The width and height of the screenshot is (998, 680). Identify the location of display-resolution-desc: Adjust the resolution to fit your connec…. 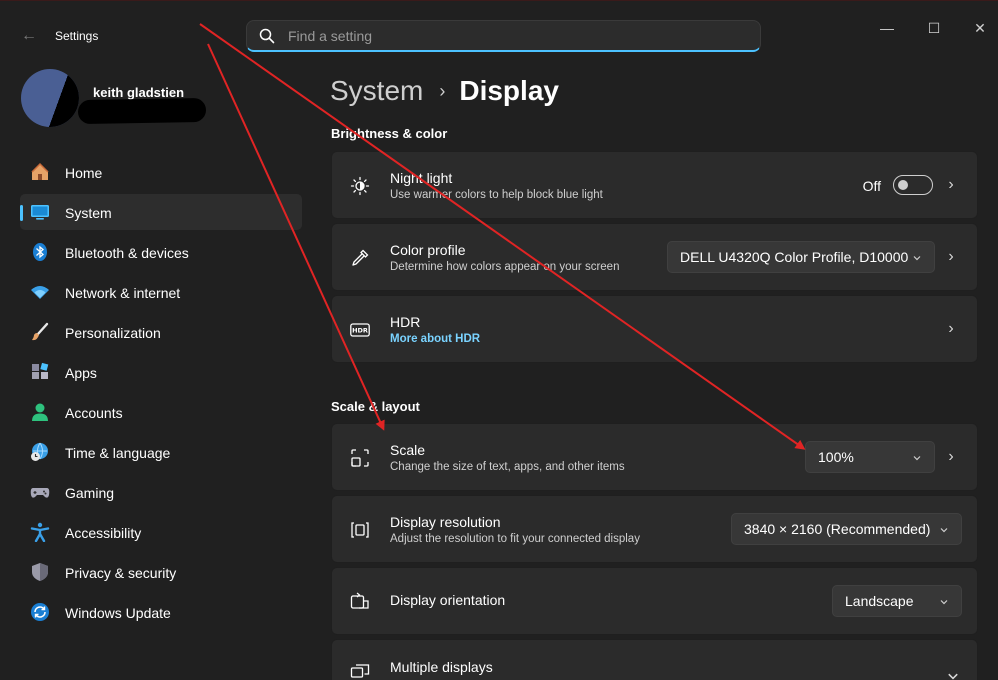
(515, 539).